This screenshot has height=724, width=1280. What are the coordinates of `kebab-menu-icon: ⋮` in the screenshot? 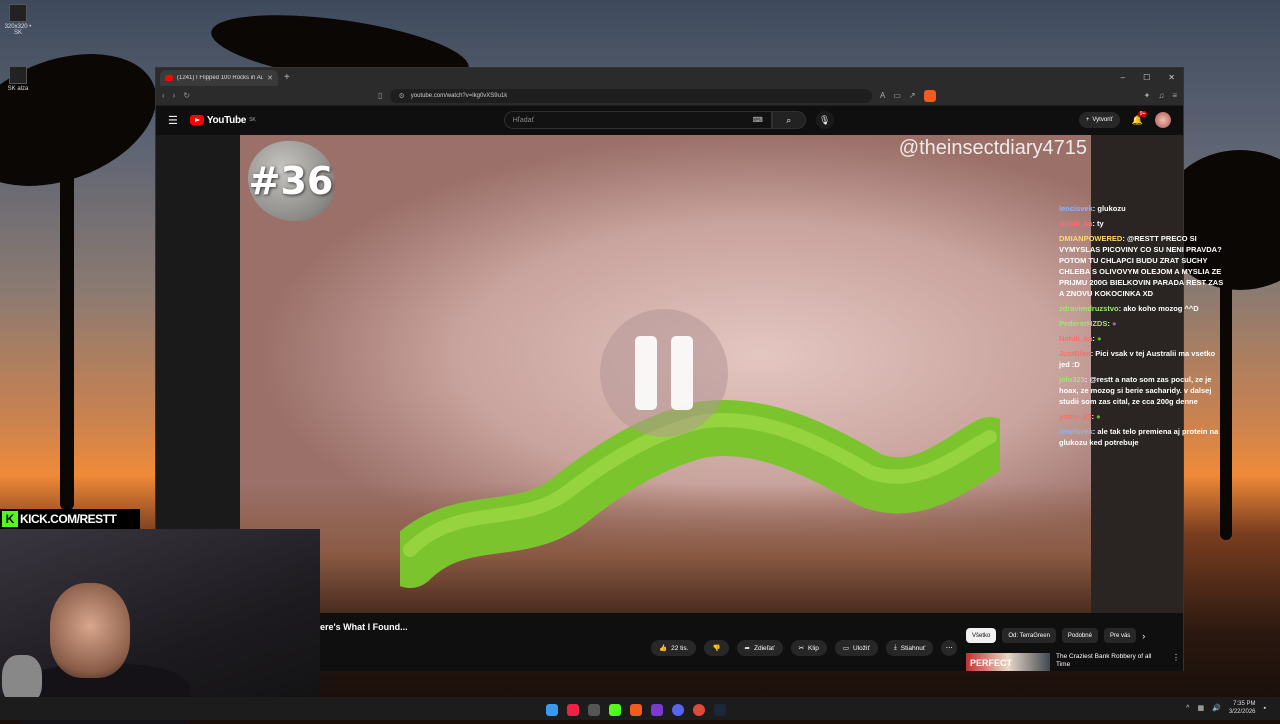 It's located at (1176, 662).